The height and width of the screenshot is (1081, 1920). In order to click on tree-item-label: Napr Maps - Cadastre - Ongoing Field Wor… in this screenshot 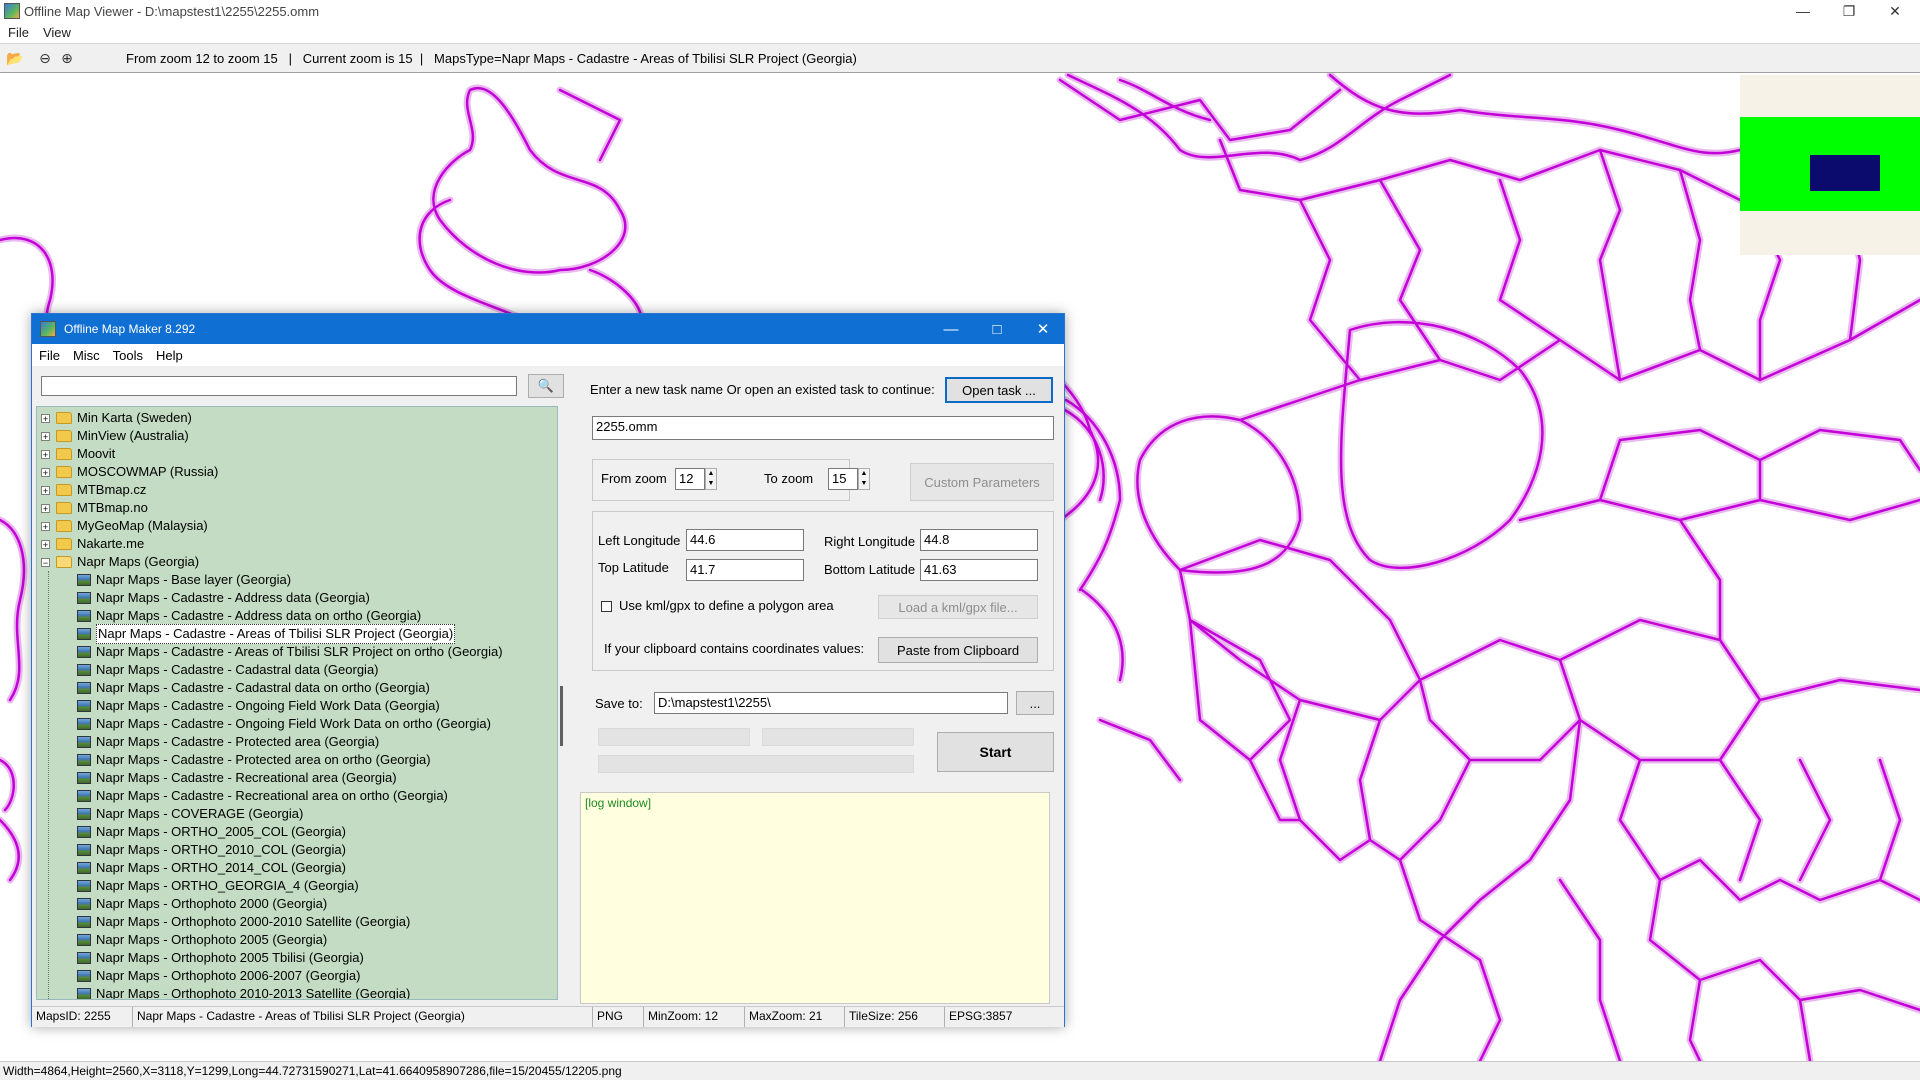, I will do `click(268, 705)`.